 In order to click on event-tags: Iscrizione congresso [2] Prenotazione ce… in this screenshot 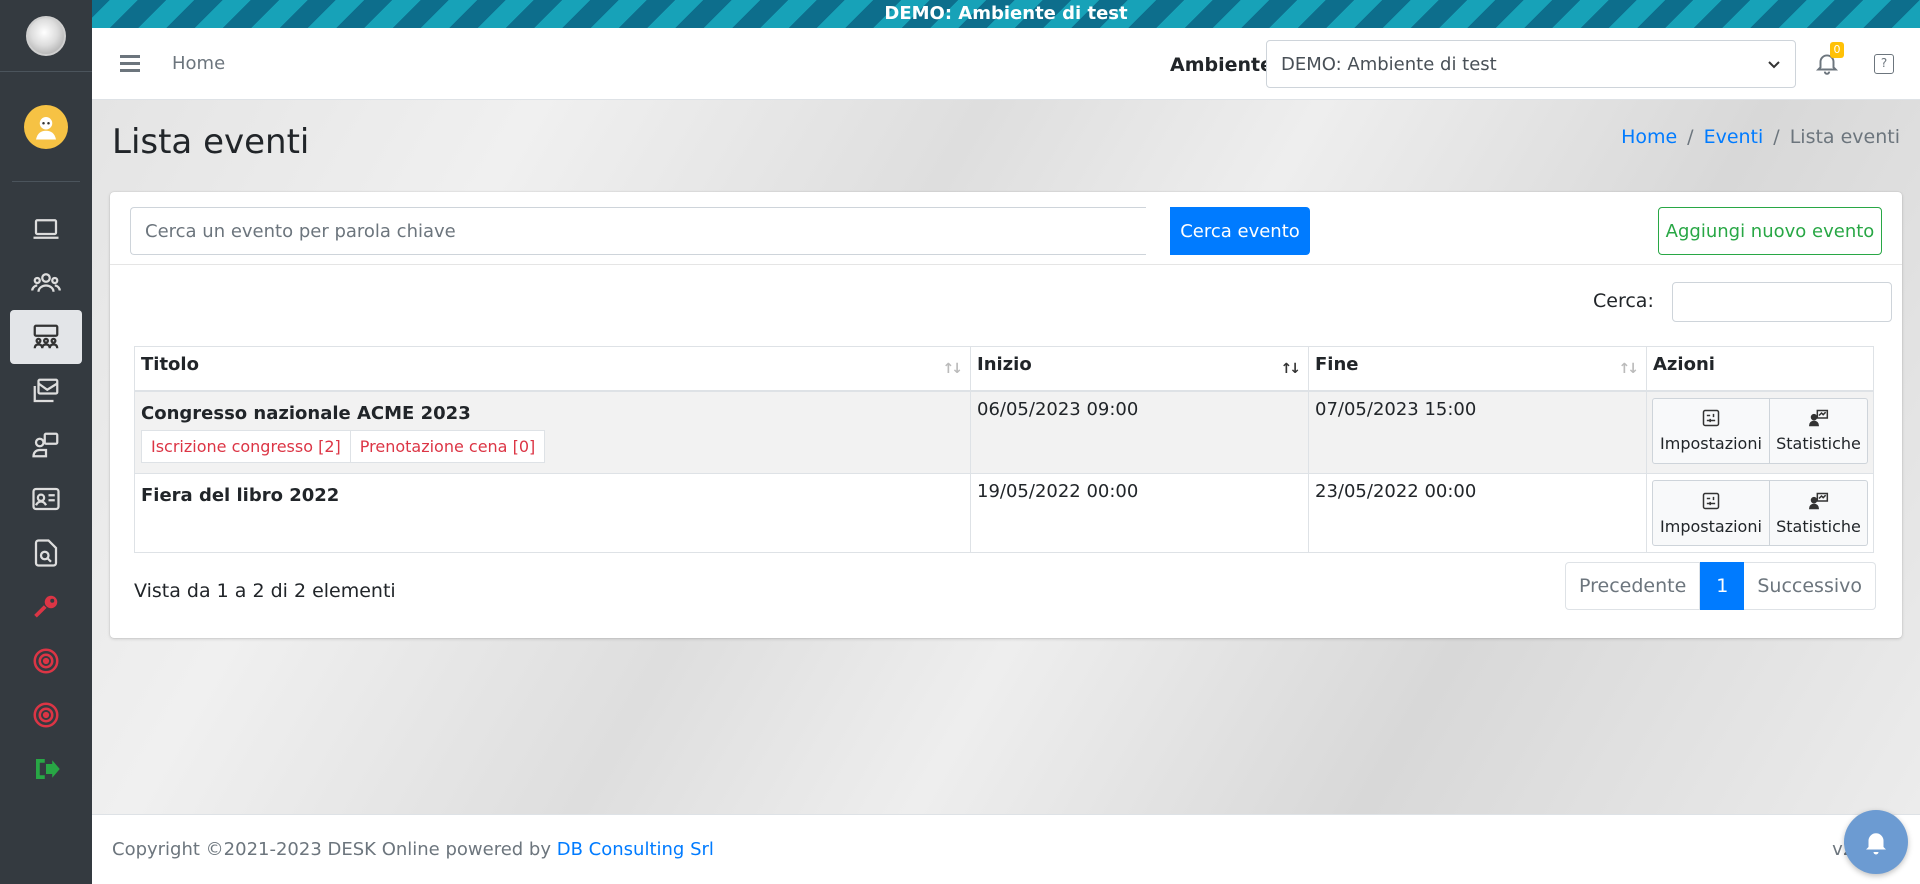, I will do `click(552, 446)`.